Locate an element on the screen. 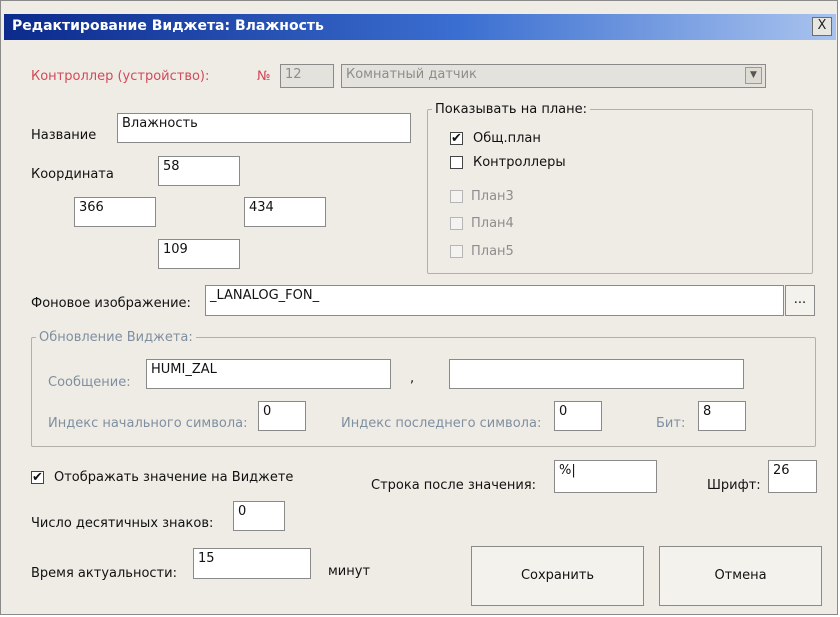 Image resolution: width=840 pixels, height=617 pixels. checkbox-controllers is located at coordinates (456, 162).